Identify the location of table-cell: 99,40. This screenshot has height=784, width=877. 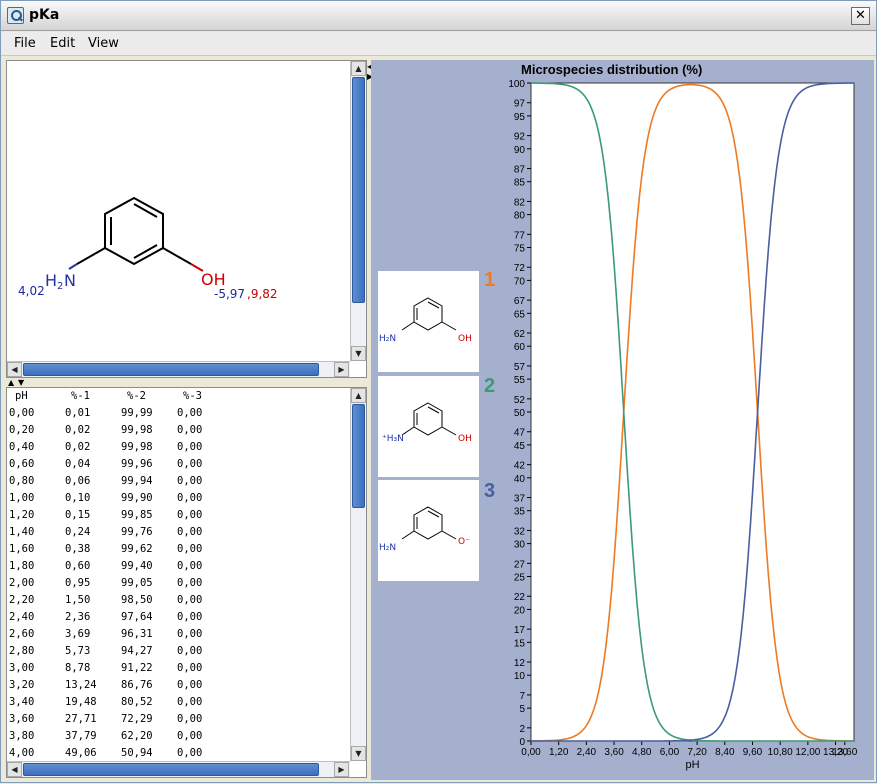
(137, 566).